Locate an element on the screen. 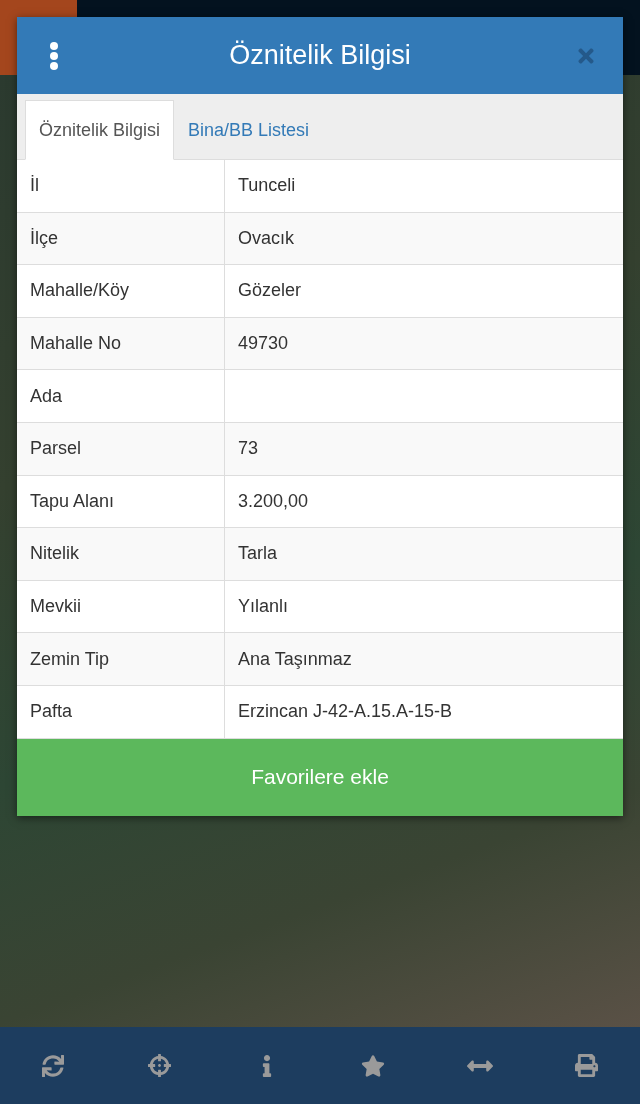 This screenshot has width=640, height=1104. menu-icon is located at coordinates (54, 55).